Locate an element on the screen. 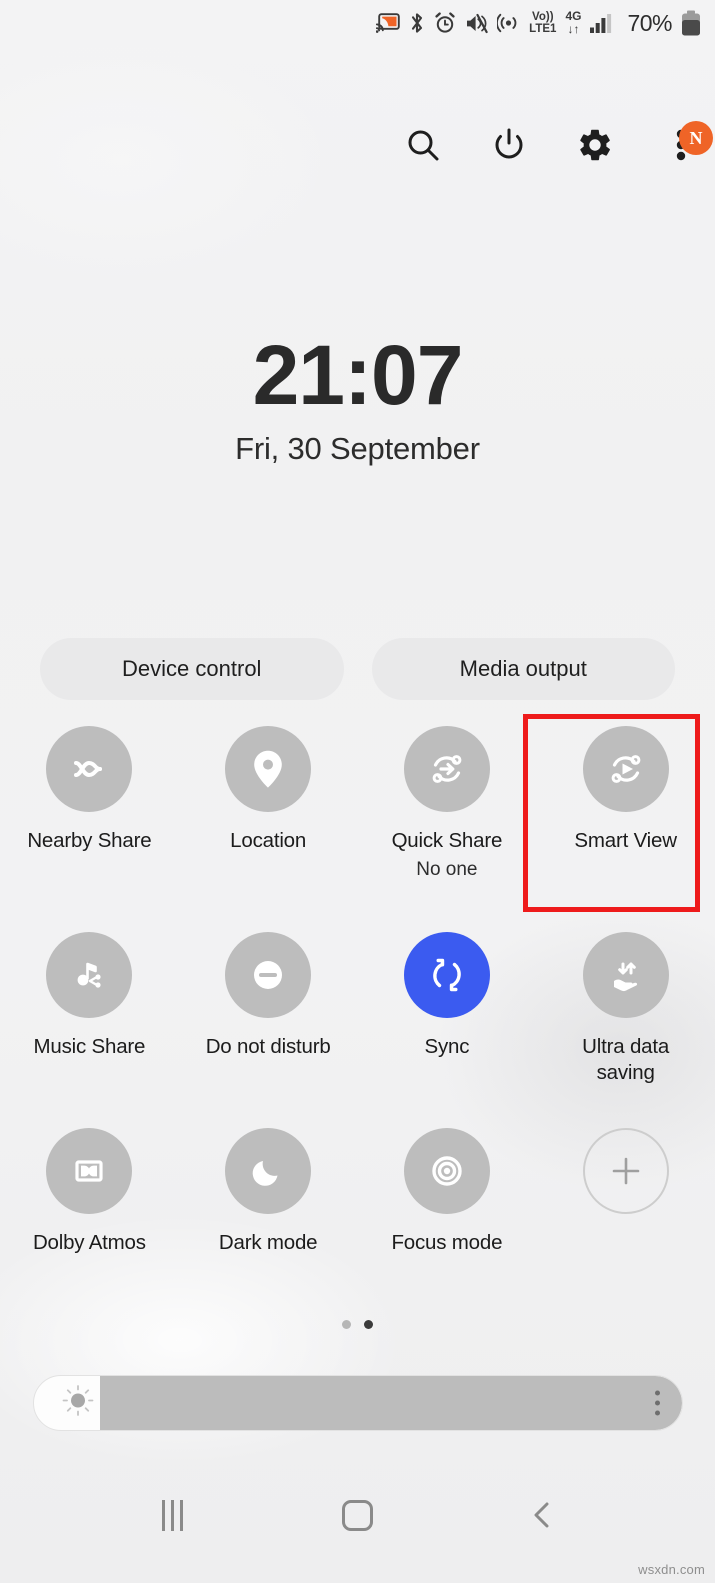 The height and width of the screenshot is (1583, 715). back-icon is located at coordinates (541, 1515).